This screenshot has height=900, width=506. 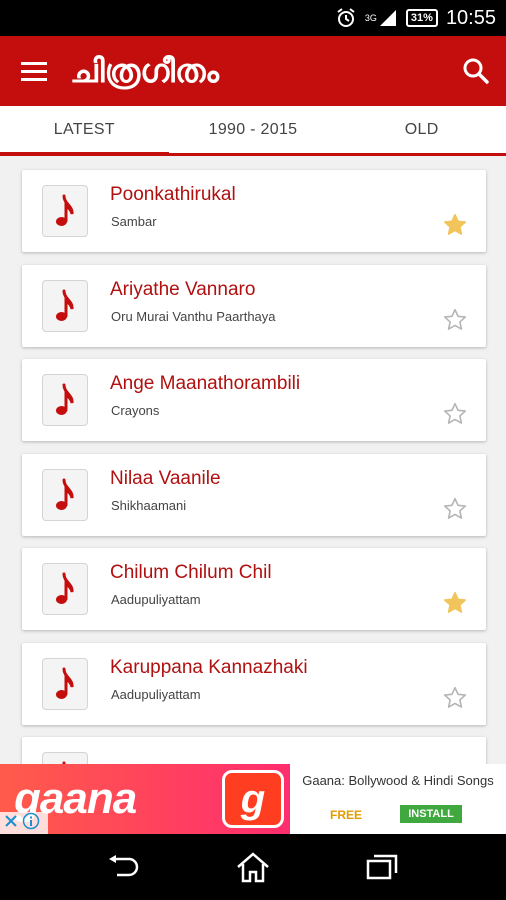 What do you see at coordinates (209, 667) in the screenshot?
I see `song-title: Karuppana Kannazhaki` at bounding box center [209, 667].